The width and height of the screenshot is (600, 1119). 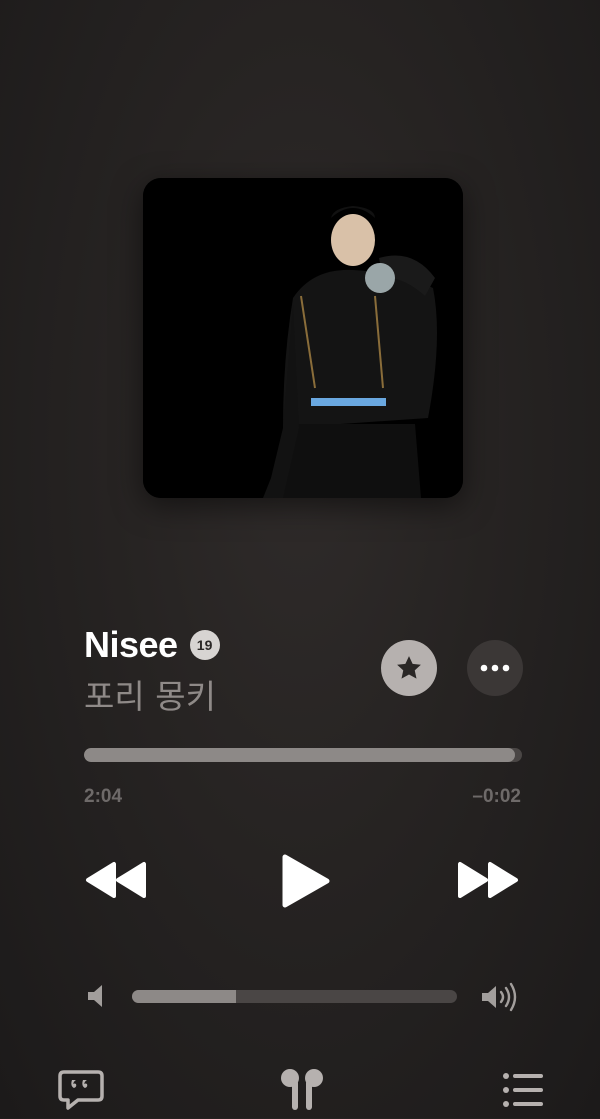 I want to click on star-icon, so click(x=409, y=667).